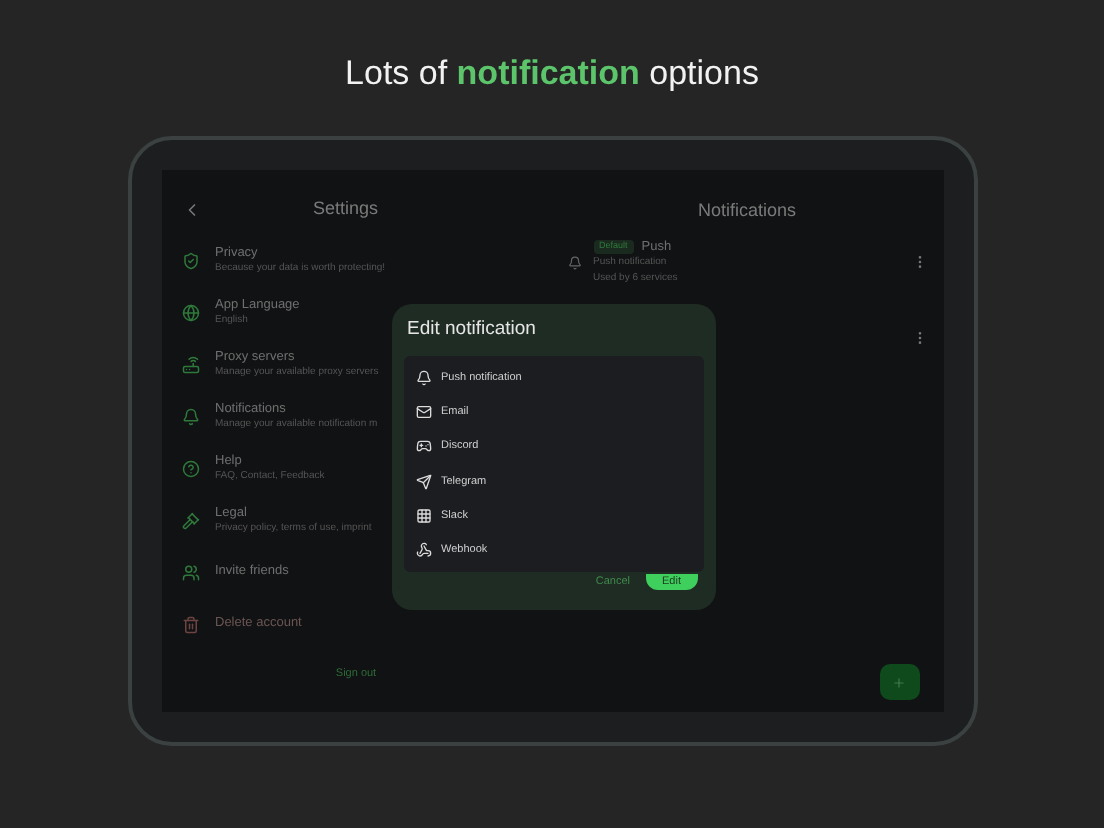 This screenshot has height=828, width=1104. Describe the element at coordinates (423, 411) in the screenshot. I see `mail-icon` at that location.